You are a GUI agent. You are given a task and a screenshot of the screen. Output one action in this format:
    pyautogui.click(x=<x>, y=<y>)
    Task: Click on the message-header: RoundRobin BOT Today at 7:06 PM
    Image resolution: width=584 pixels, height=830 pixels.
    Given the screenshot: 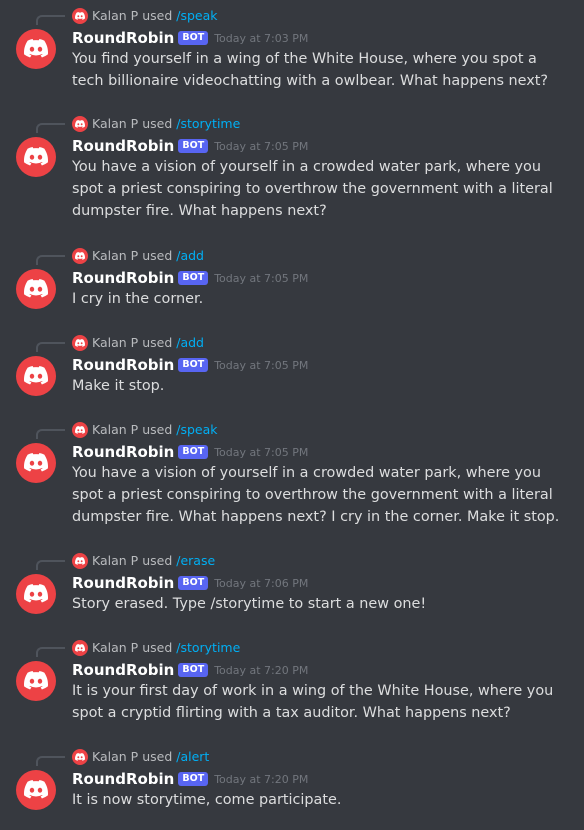 What is the action you would take?
    pyautogui.click(x=190, y=583)
    